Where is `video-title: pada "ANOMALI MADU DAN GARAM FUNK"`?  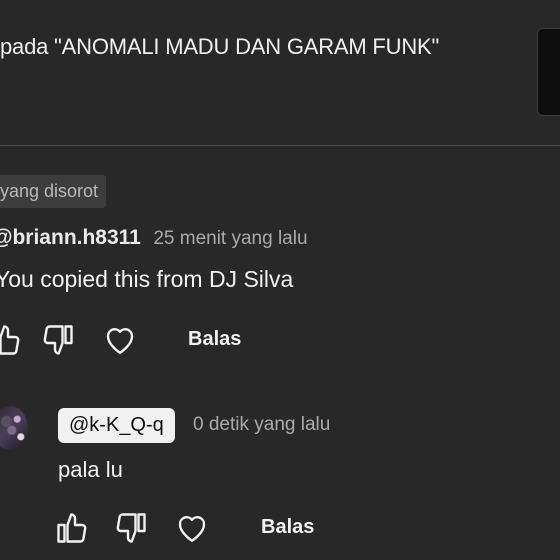 video-title: pada "ANOMALI MADU DAN GARAM FUNK" is located at coordinates (220, 46).